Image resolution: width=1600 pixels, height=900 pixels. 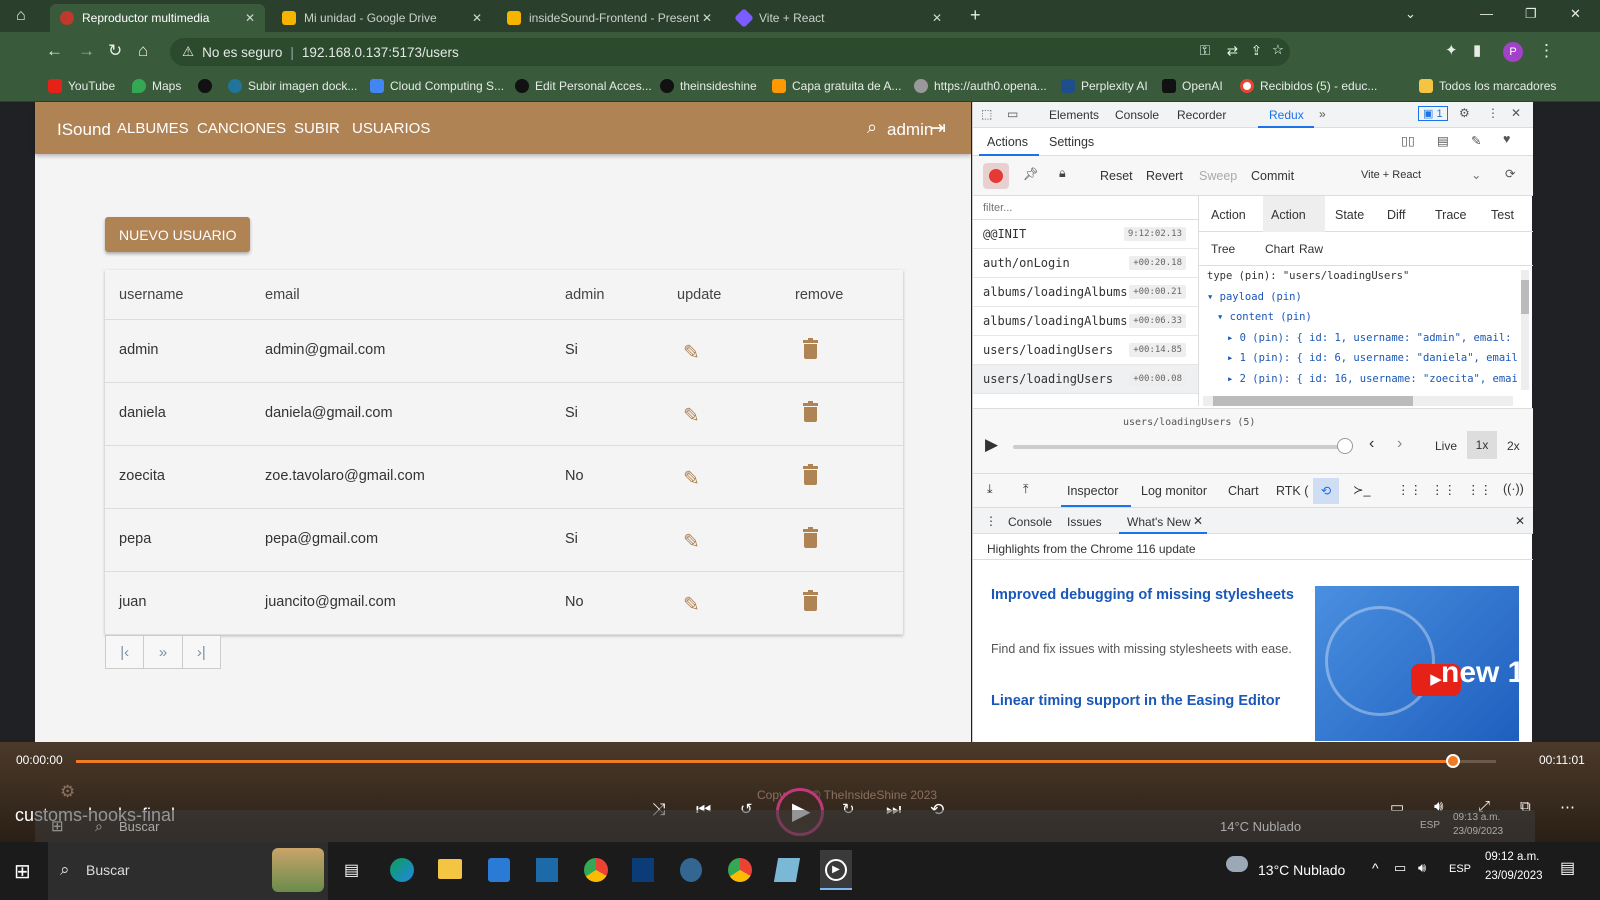 What do you see at coordinates (156, 86) in the screenshot?
I see `bookmark: Maps` at bounding box center [156, 86].